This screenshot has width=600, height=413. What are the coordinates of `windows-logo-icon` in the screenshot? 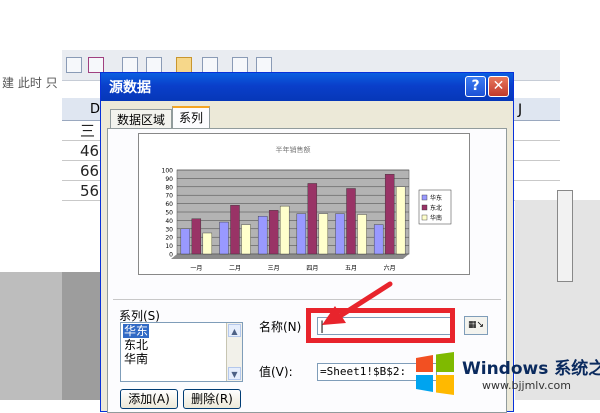 It's located at (435, 373).